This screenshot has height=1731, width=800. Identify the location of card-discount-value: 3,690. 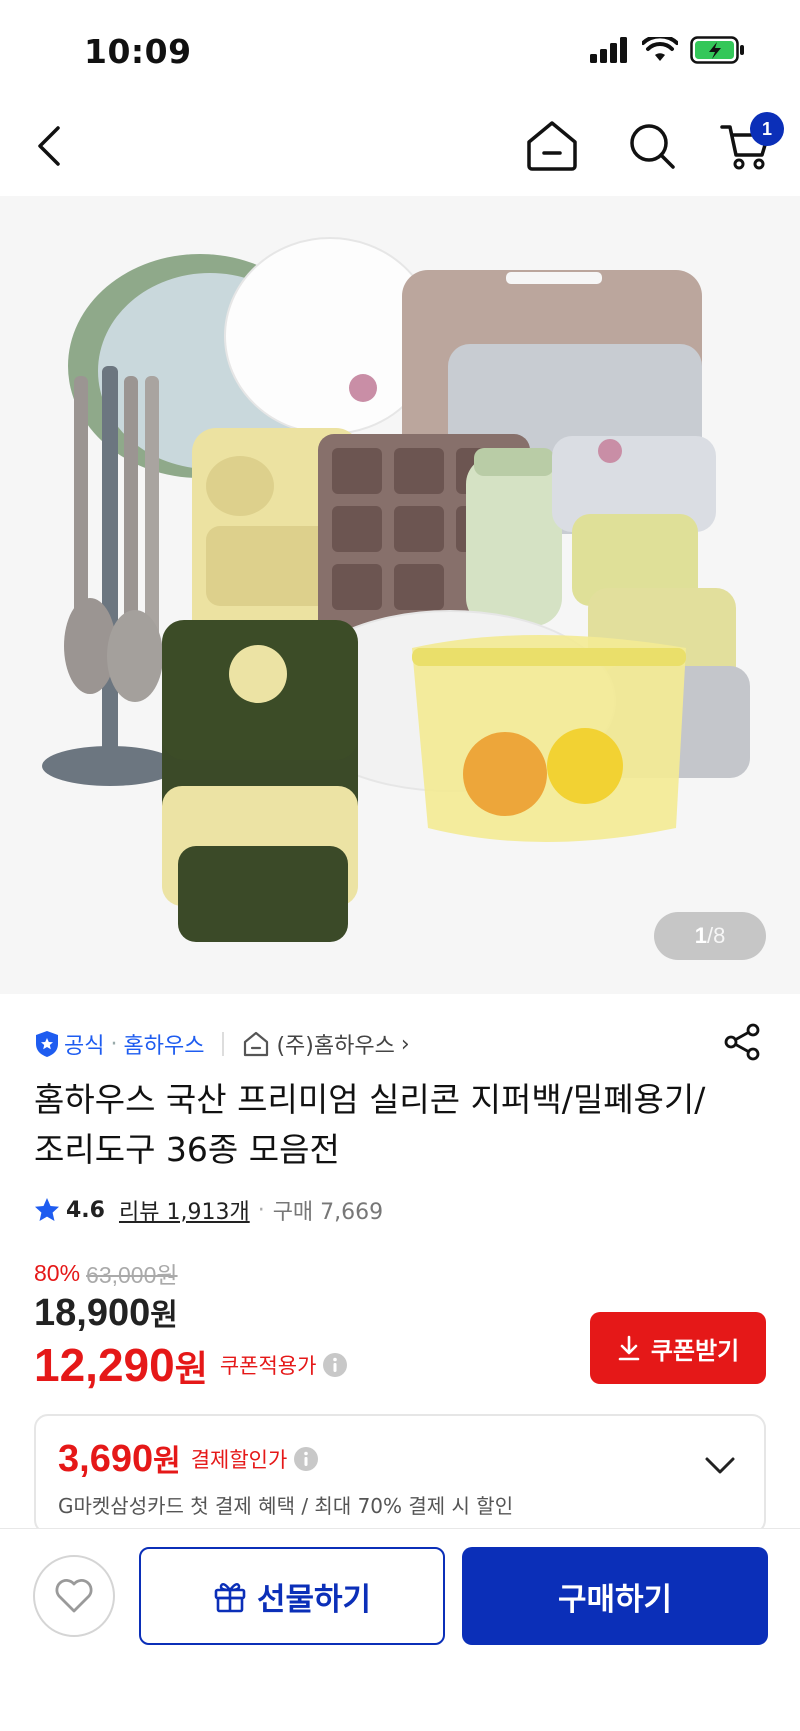
(106, 1459).